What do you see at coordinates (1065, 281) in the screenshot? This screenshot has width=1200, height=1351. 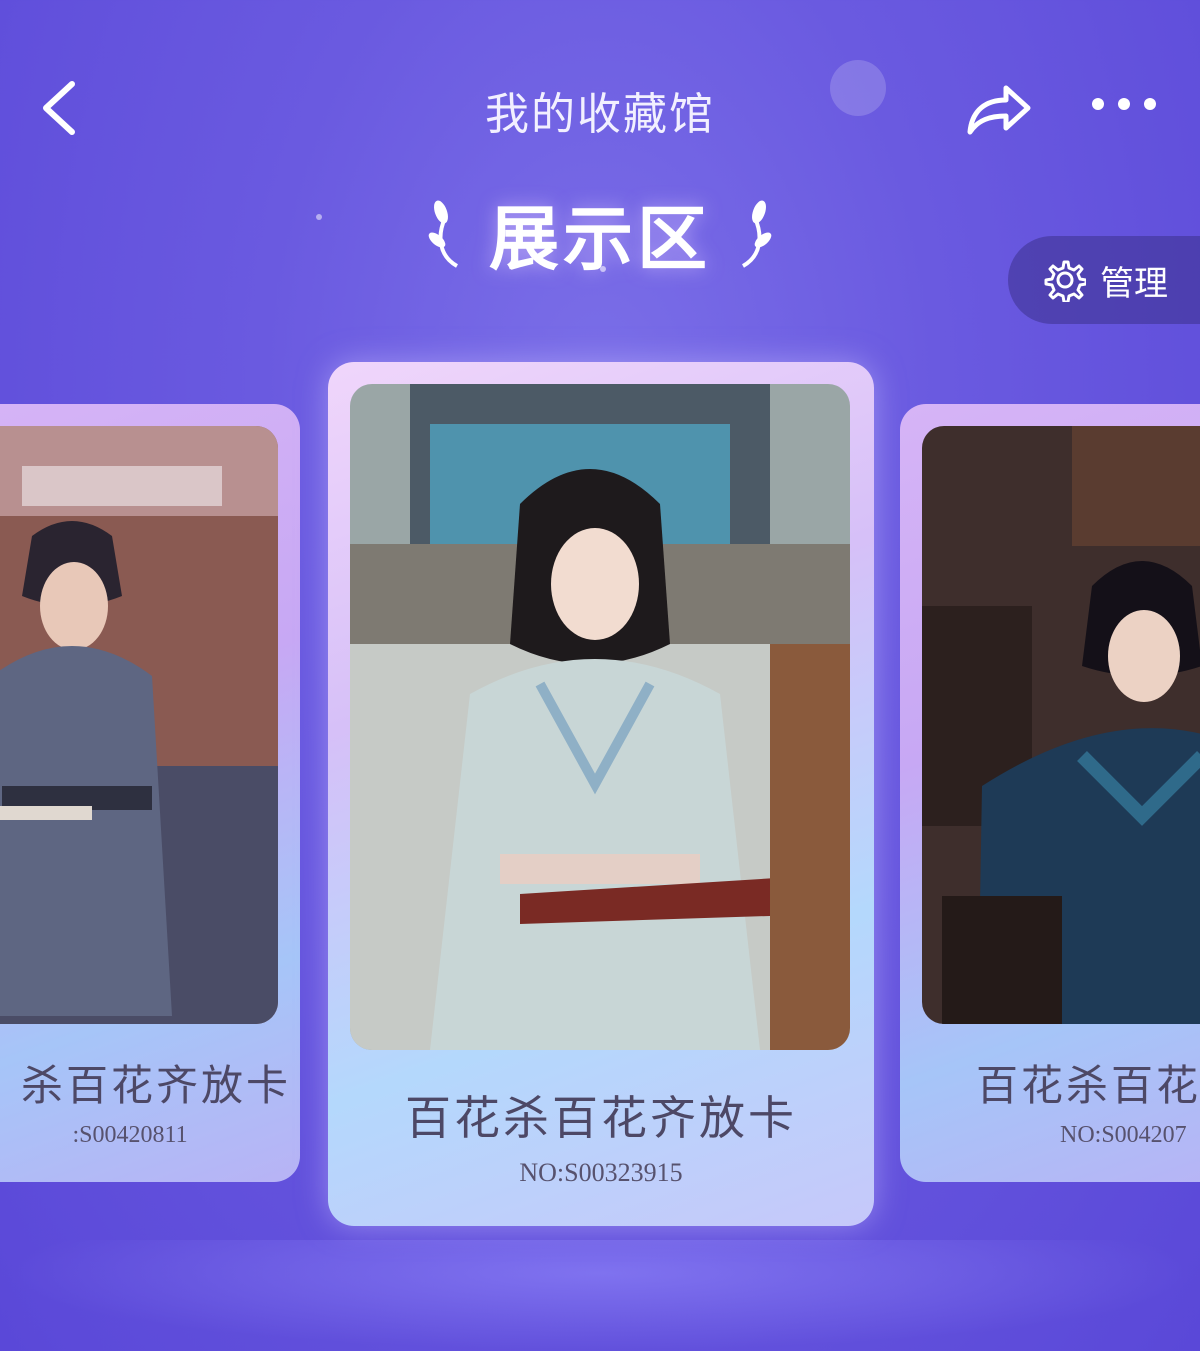 I see `gear-icon` at bounding box center [1065, 281].